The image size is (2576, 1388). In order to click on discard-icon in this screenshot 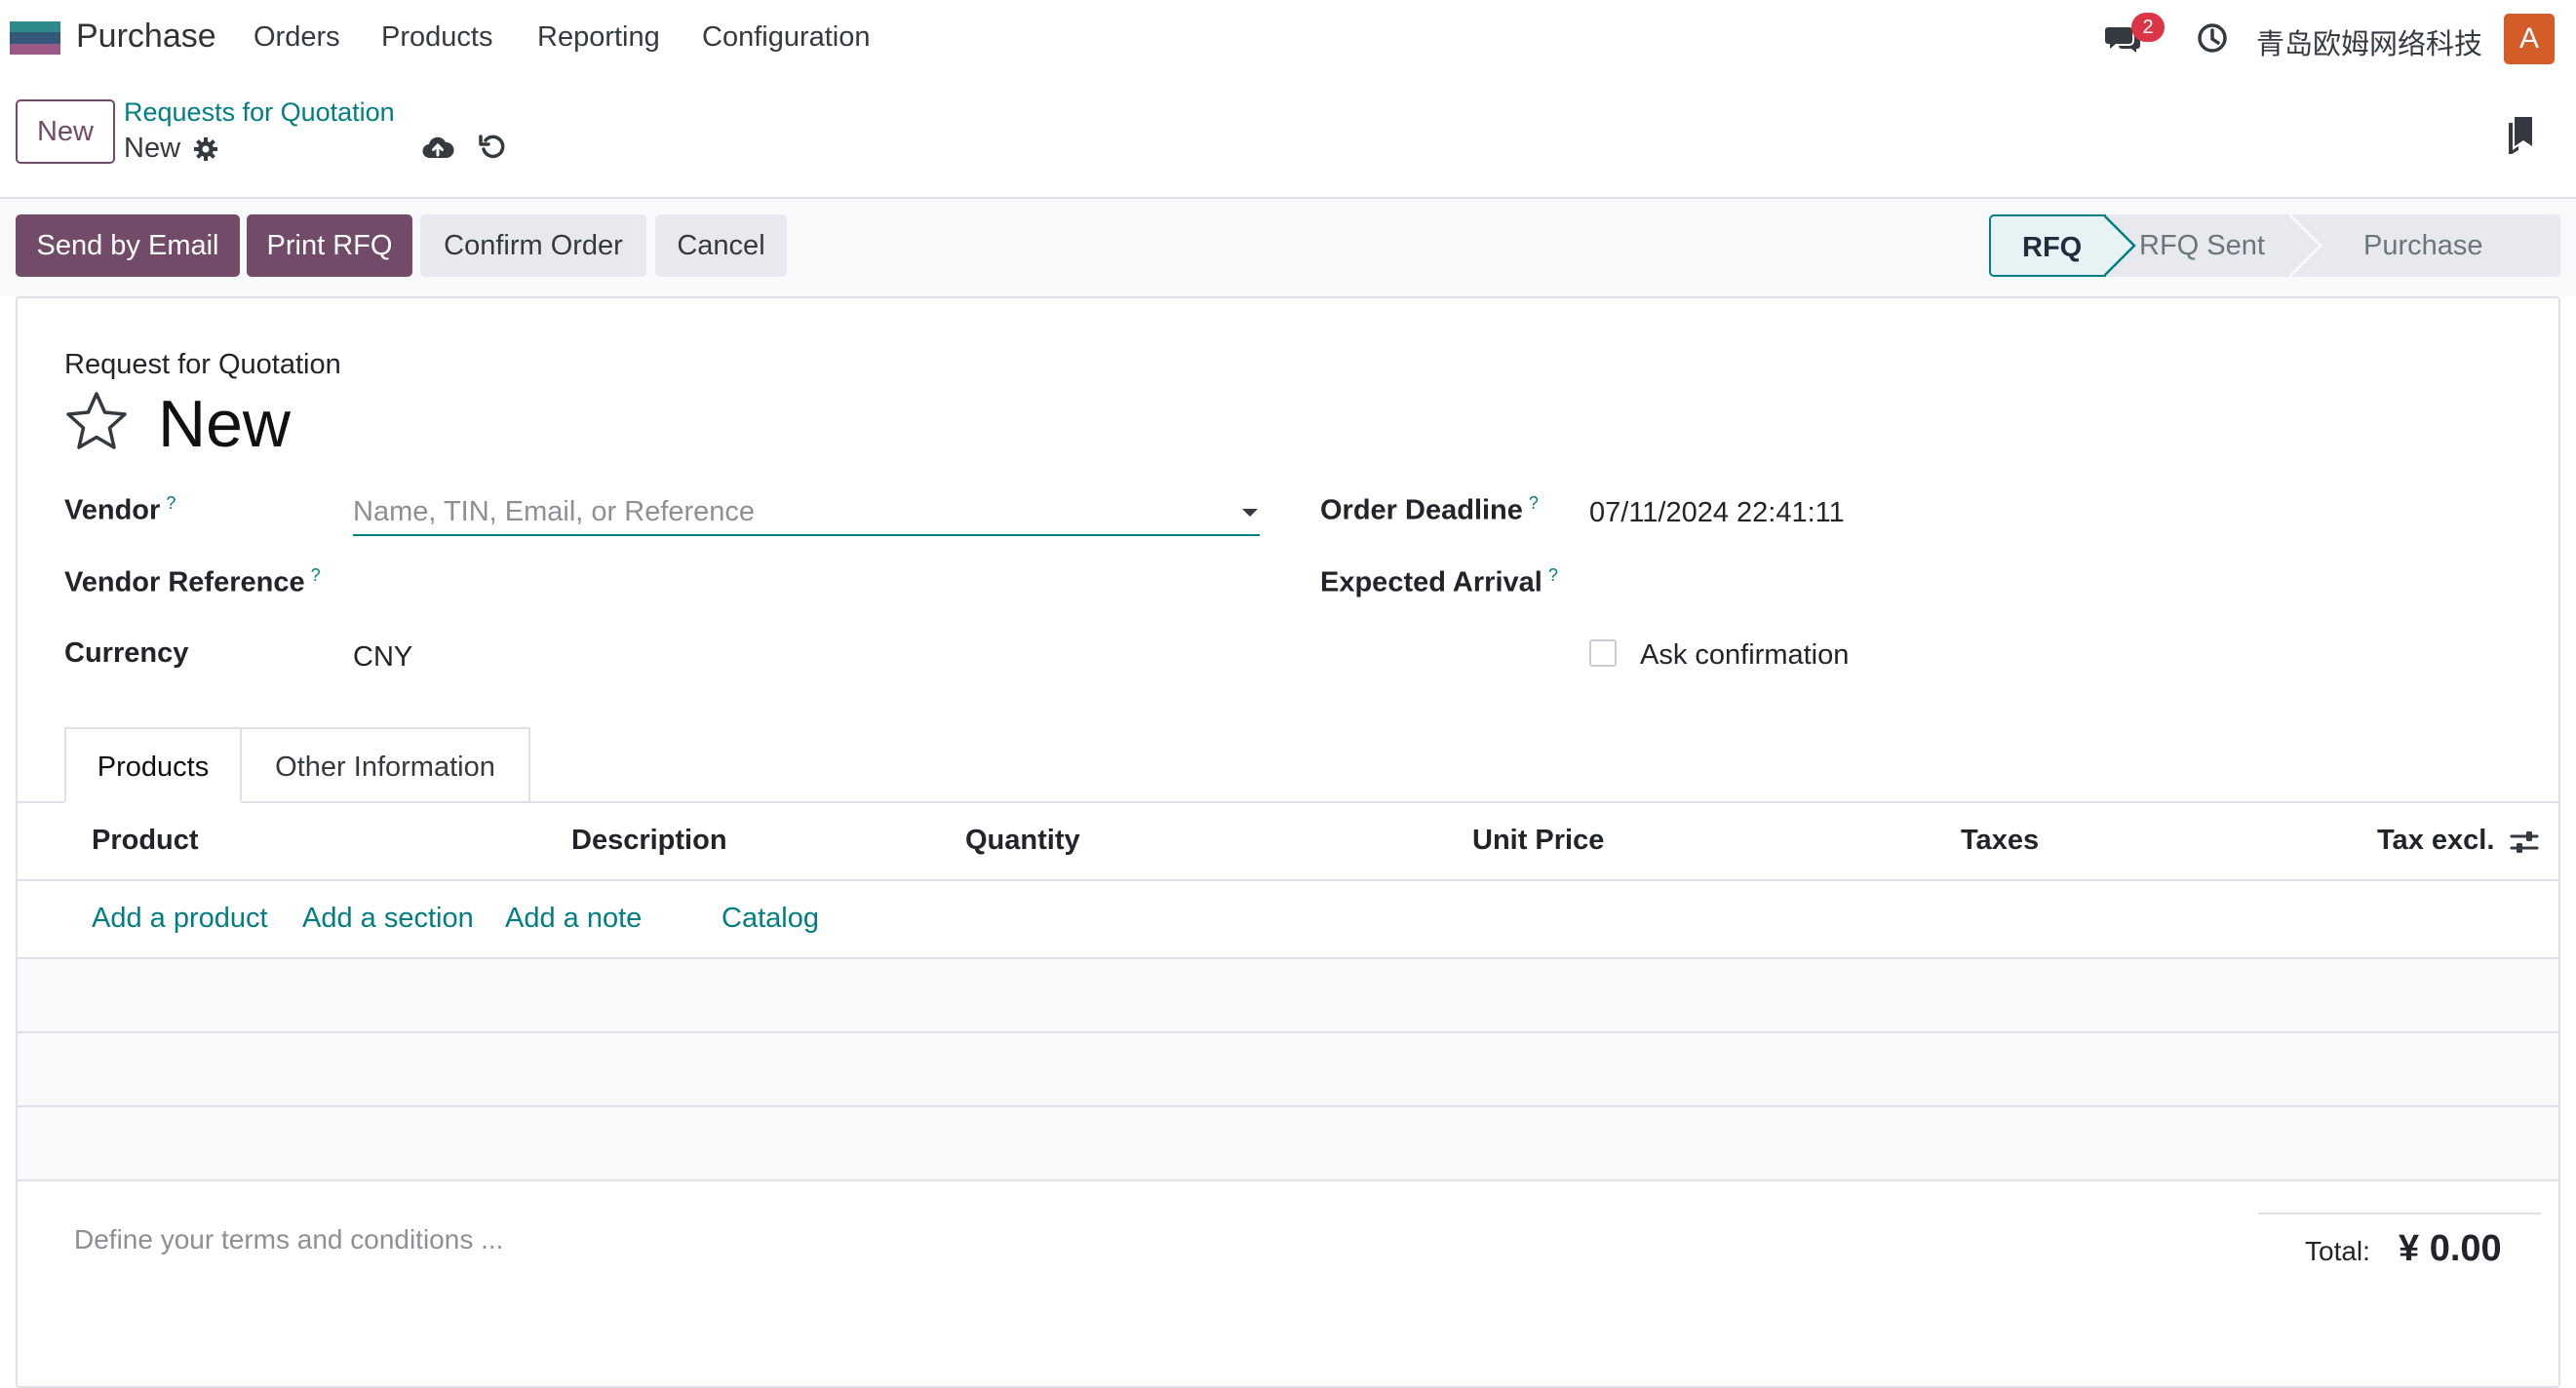, I will do `click(492, 147)`.